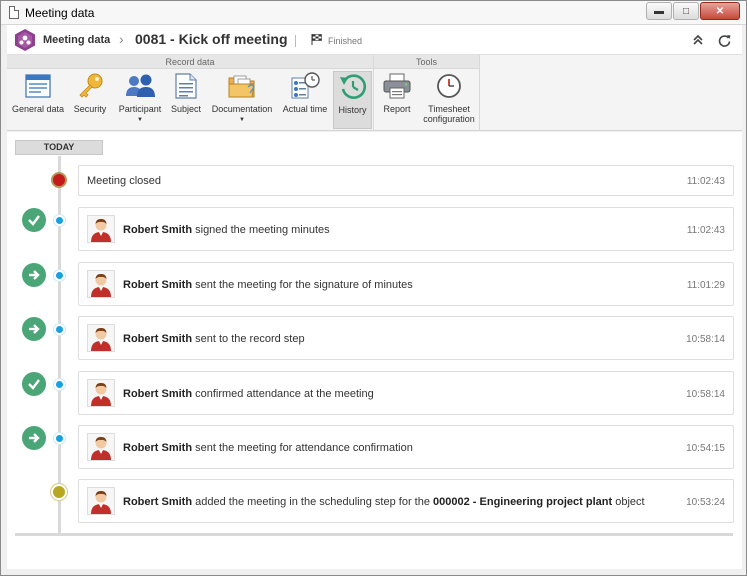 This screenshot has height=576, width=747. I want to click on printer-icon, so click(397, 86).